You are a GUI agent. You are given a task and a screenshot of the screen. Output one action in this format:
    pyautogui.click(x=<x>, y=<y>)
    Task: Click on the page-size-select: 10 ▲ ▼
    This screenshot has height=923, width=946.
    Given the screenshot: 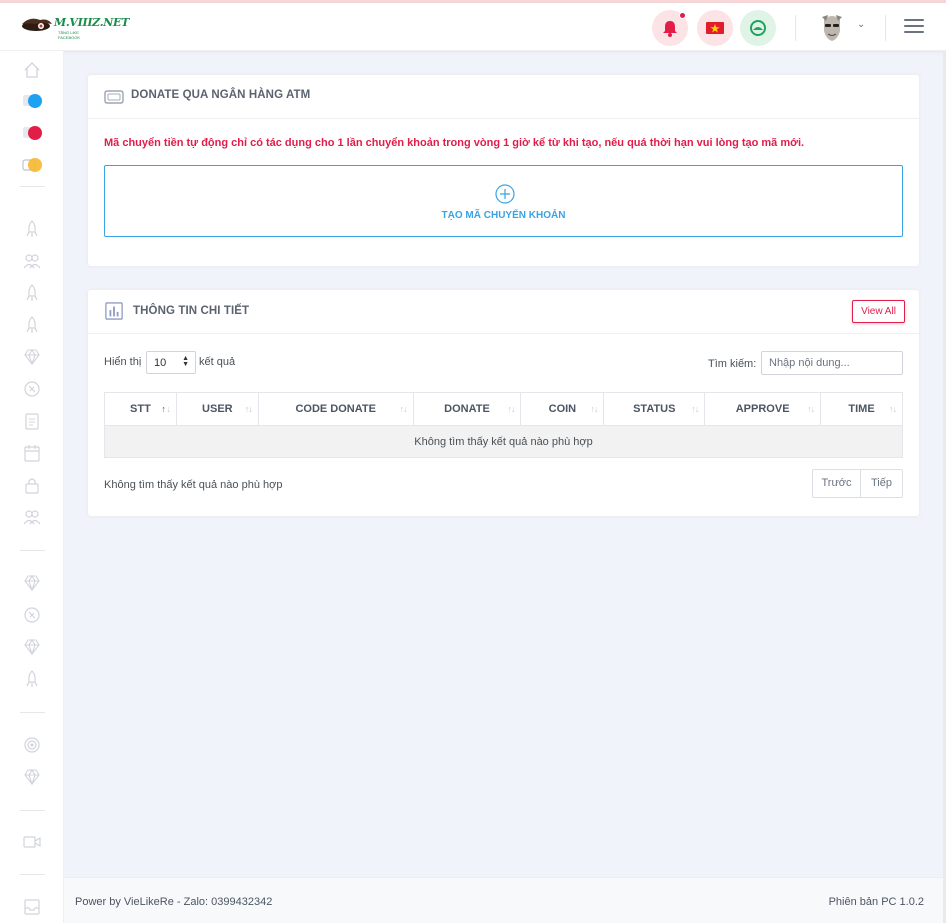 What is the action you would take?
    pyautogui.click(x=171, y=362)
    